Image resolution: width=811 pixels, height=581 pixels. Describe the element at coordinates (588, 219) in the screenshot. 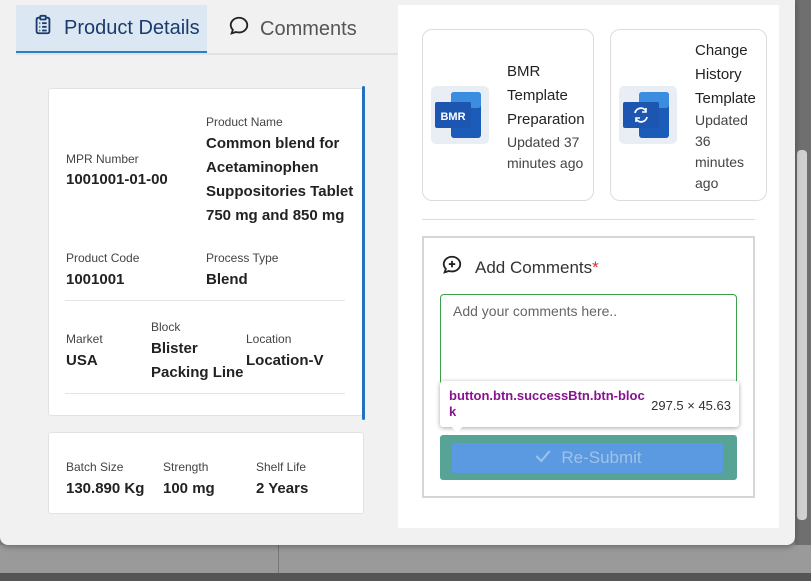

I see `panel-divider` at that location.